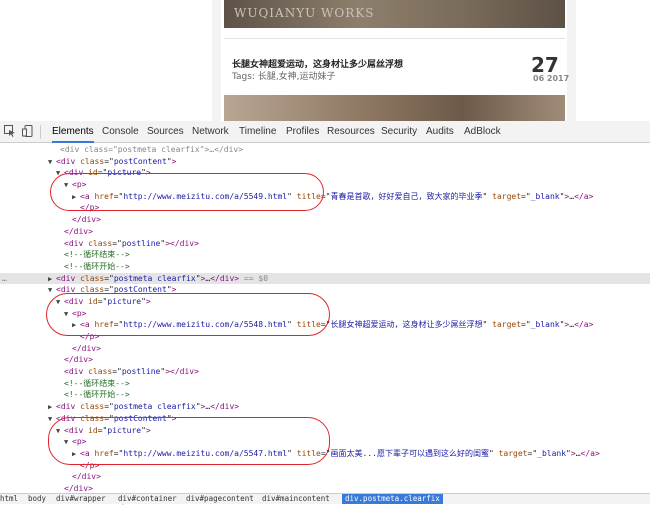  What do you see at coordinates (409, 453) in the screenshot?
I see `tree-token: 画面太美...愿下辈子可以遇到这么好的闺蜜` at bounding box center [409, 453].